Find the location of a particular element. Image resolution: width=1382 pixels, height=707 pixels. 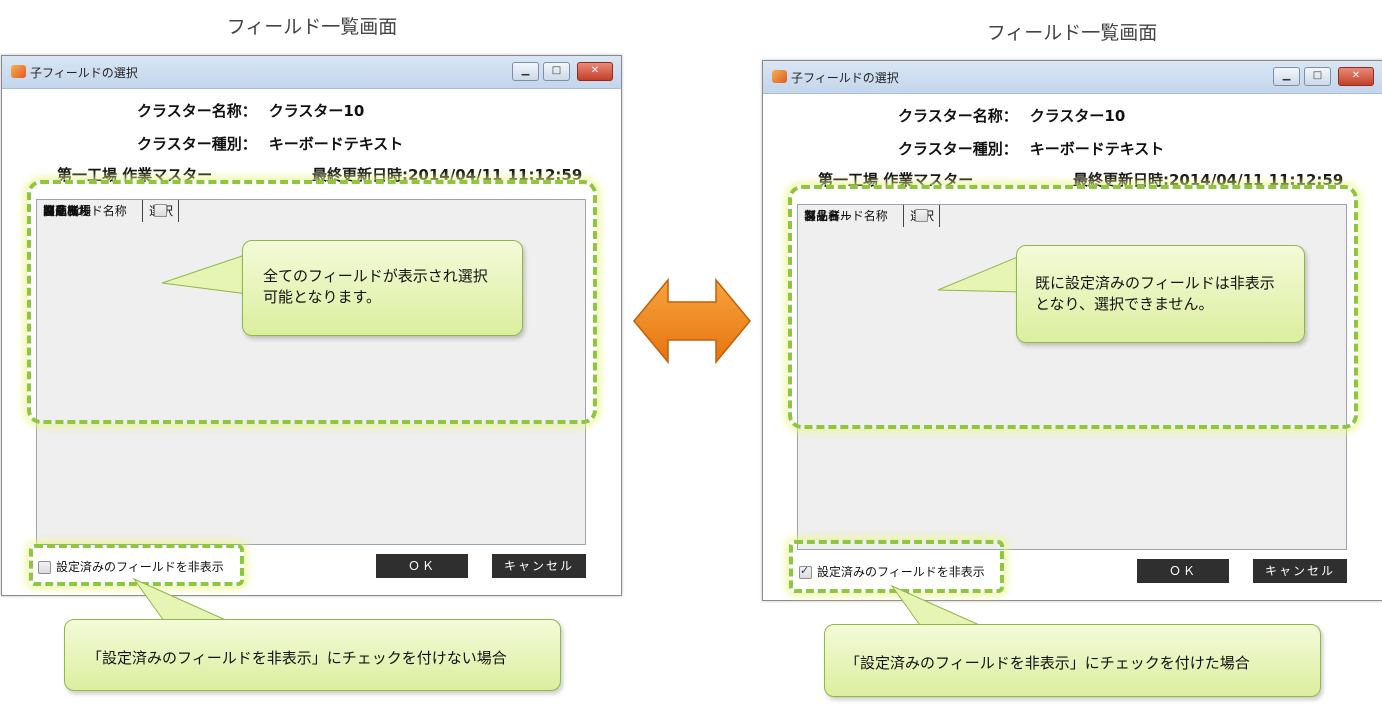

right-bottom-callout: 「設定済みのフィールドを非表示」にチェックを付けた場合 is located at coordinates (1072, 660).